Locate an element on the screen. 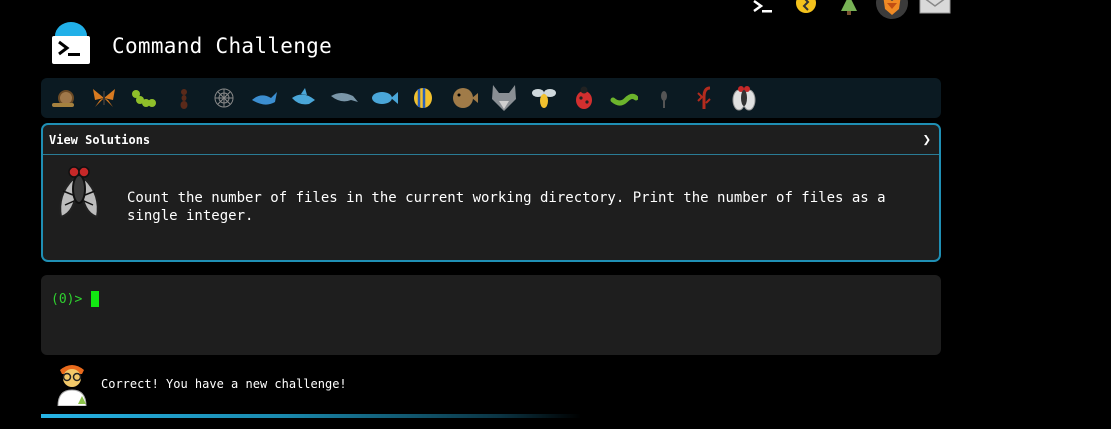 Image resolution: width=1111 pixels, height=429 pixels. mail-icon is located at coordinates (935, 9).